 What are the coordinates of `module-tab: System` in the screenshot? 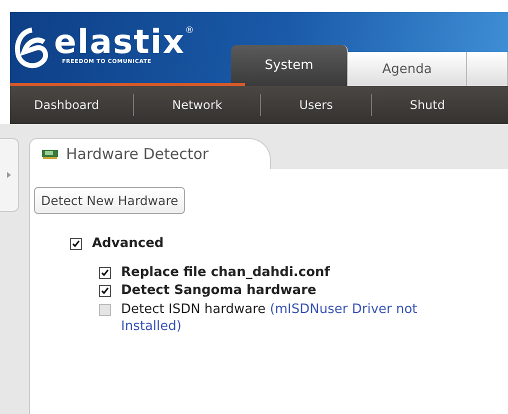 It's located at (289, 65).